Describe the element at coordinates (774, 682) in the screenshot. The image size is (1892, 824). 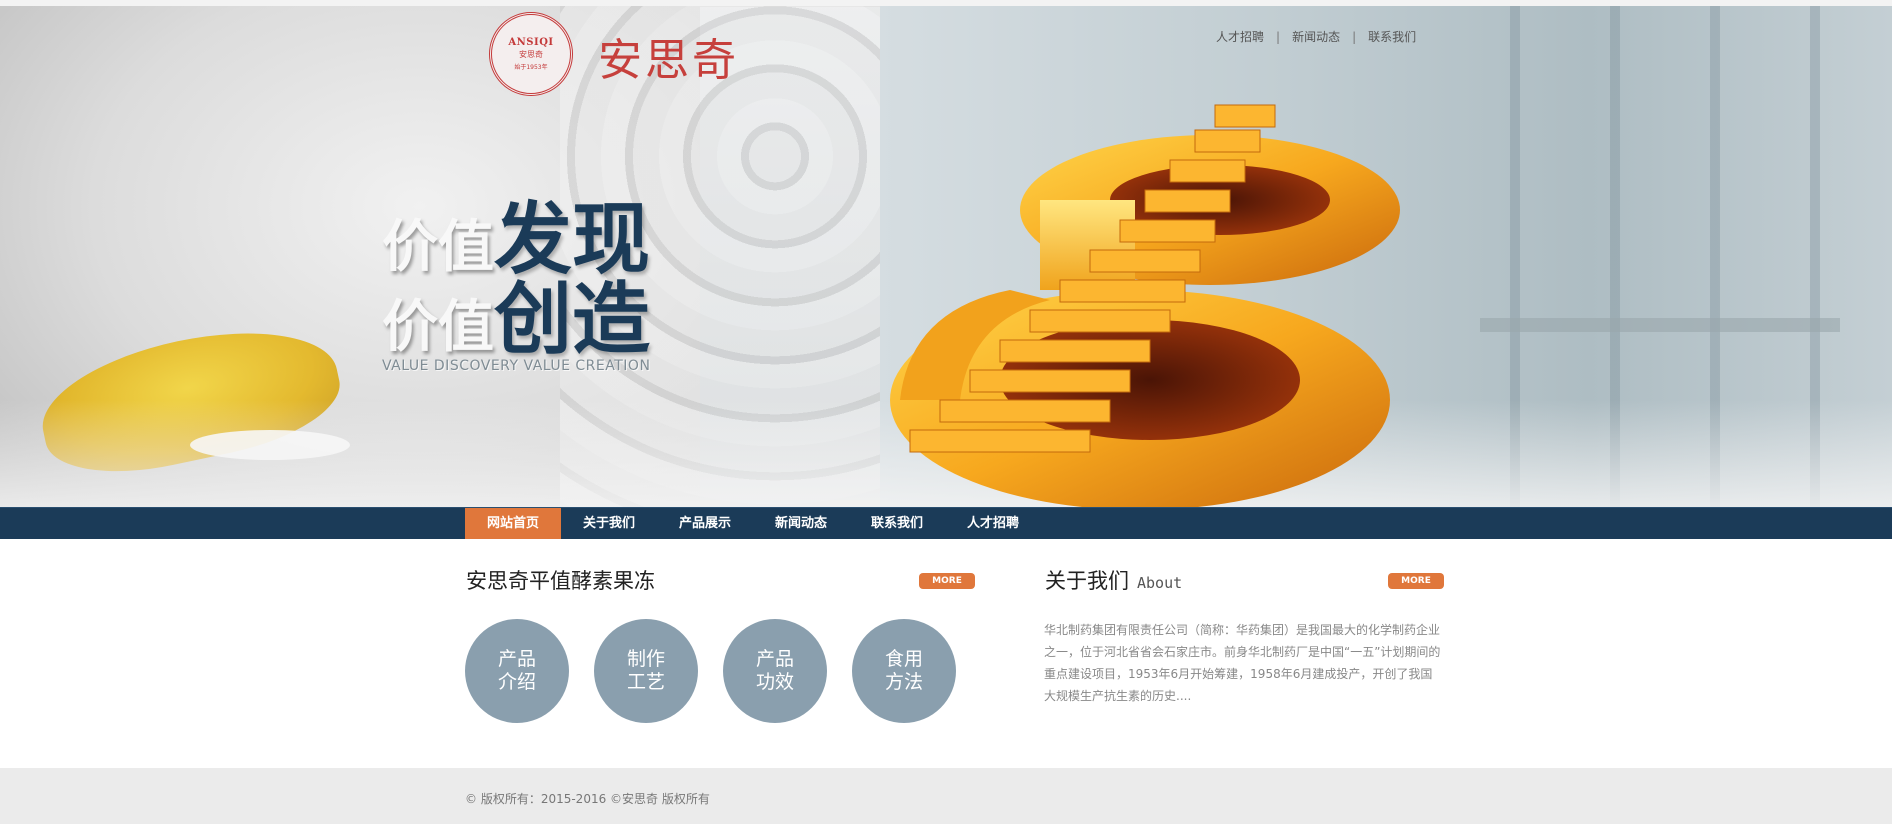
I see `circle-label-line2: 功效` at that location.